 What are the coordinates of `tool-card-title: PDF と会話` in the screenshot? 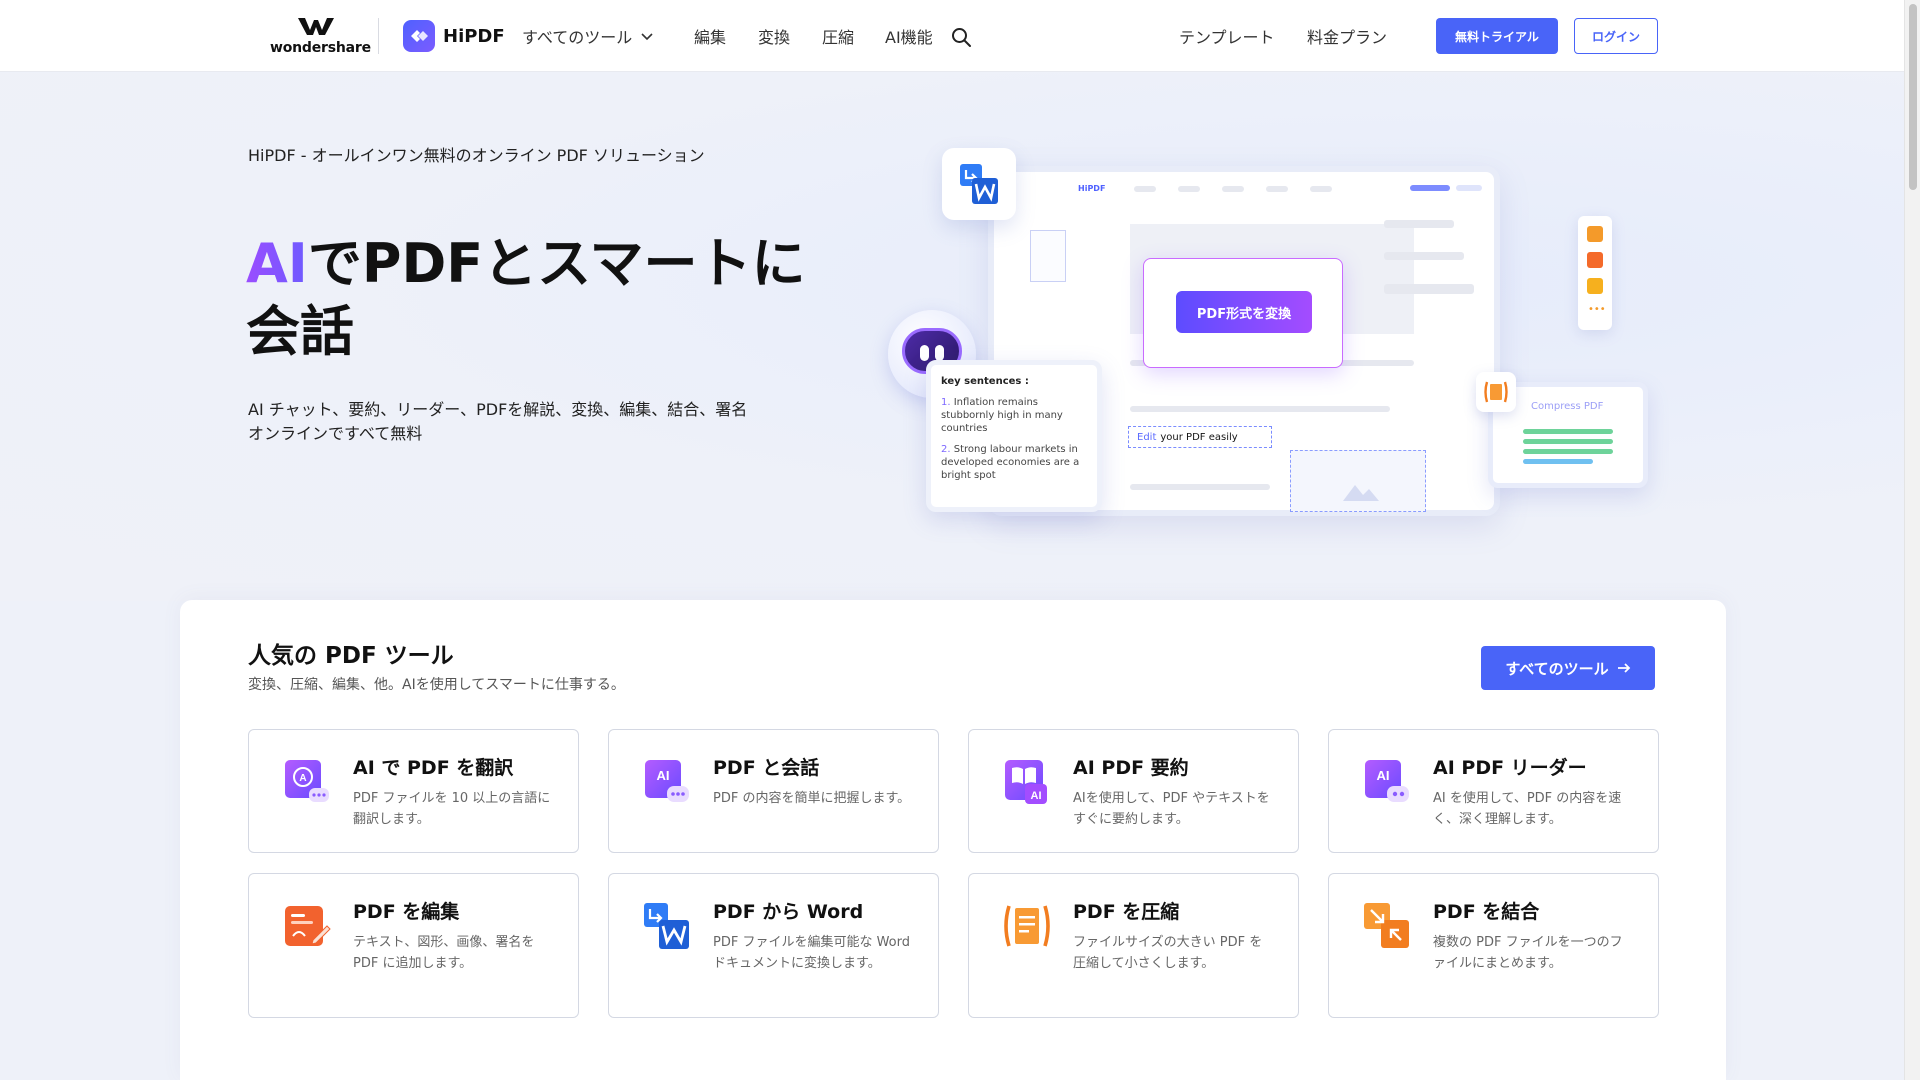 It's located at (766, 768).